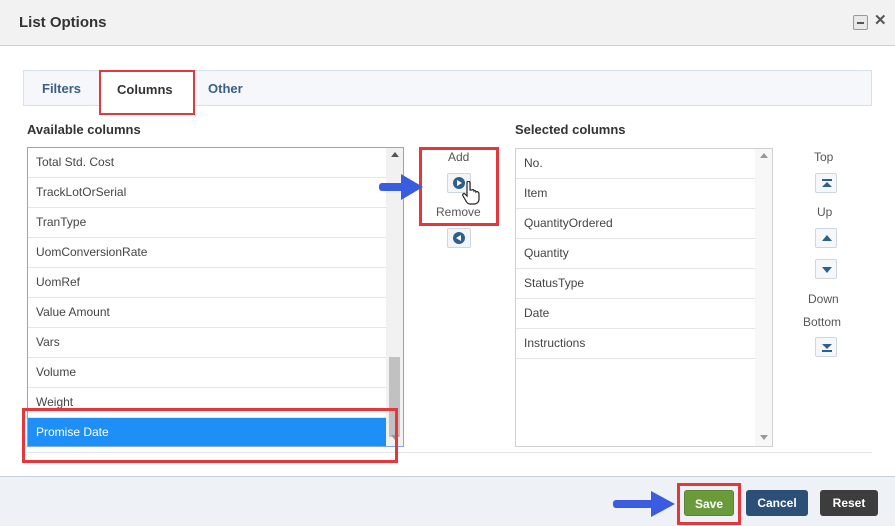 The width and height of the screenshot is (895, 526). I want to click on scroll-down-icon, so click(764, 437).